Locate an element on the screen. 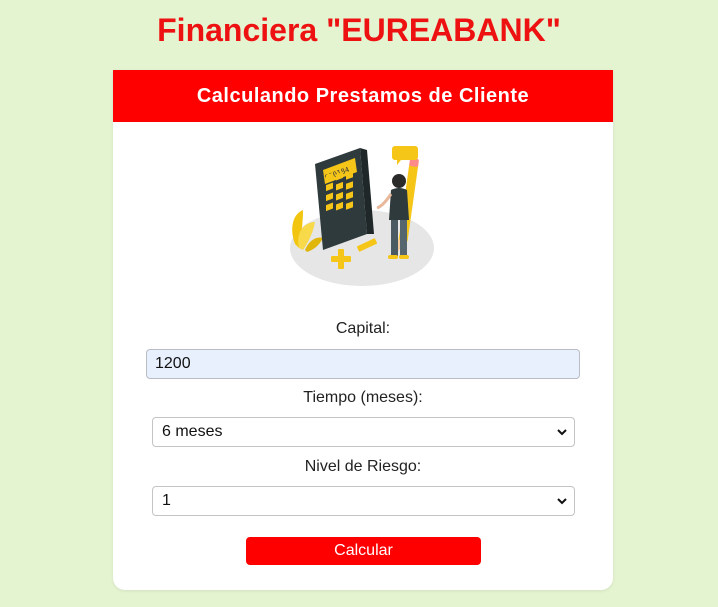 Image resolution: width=718 pixels, height=607 pixels. riesgo-select-value: 1 is located at coordinates (166, 500).